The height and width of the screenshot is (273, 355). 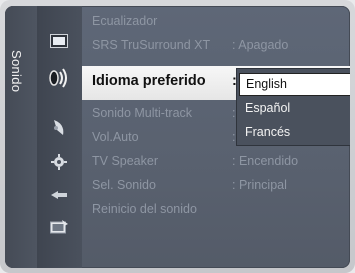 What do you see at coordinates (260, 45) in the screenshot?
I see `menu-item-value: : Apagado` at bounding box center [260, 45].